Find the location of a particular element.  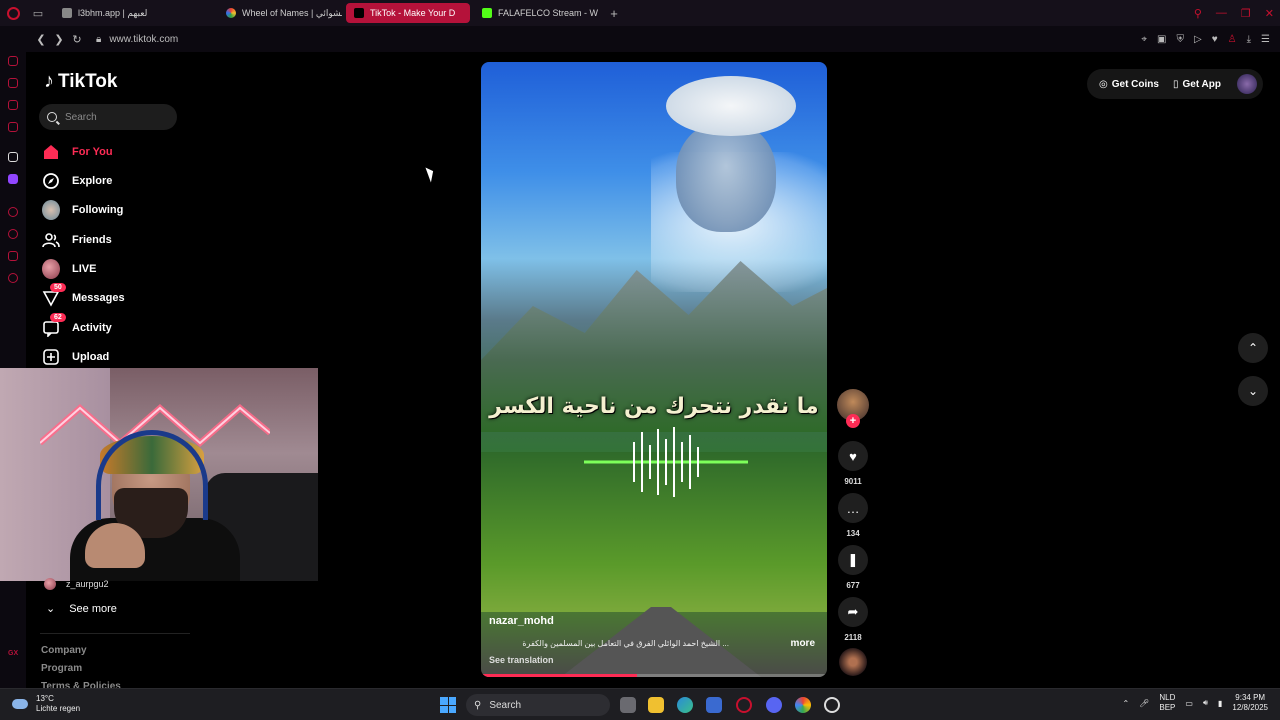

profile-avatar is located at coordinates (1247, 84).